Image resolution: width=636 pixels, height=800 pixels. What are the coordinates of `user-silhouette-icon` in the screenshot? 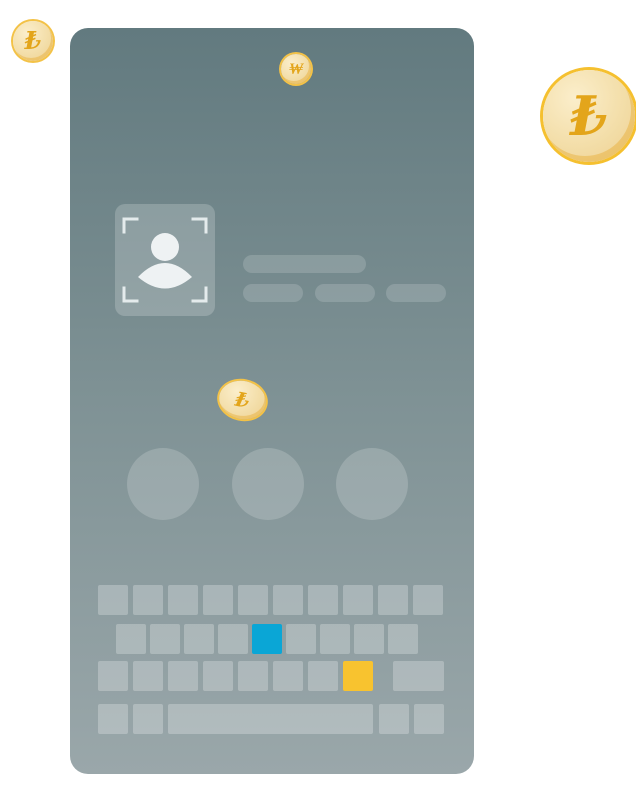 It's located at (165, 261).